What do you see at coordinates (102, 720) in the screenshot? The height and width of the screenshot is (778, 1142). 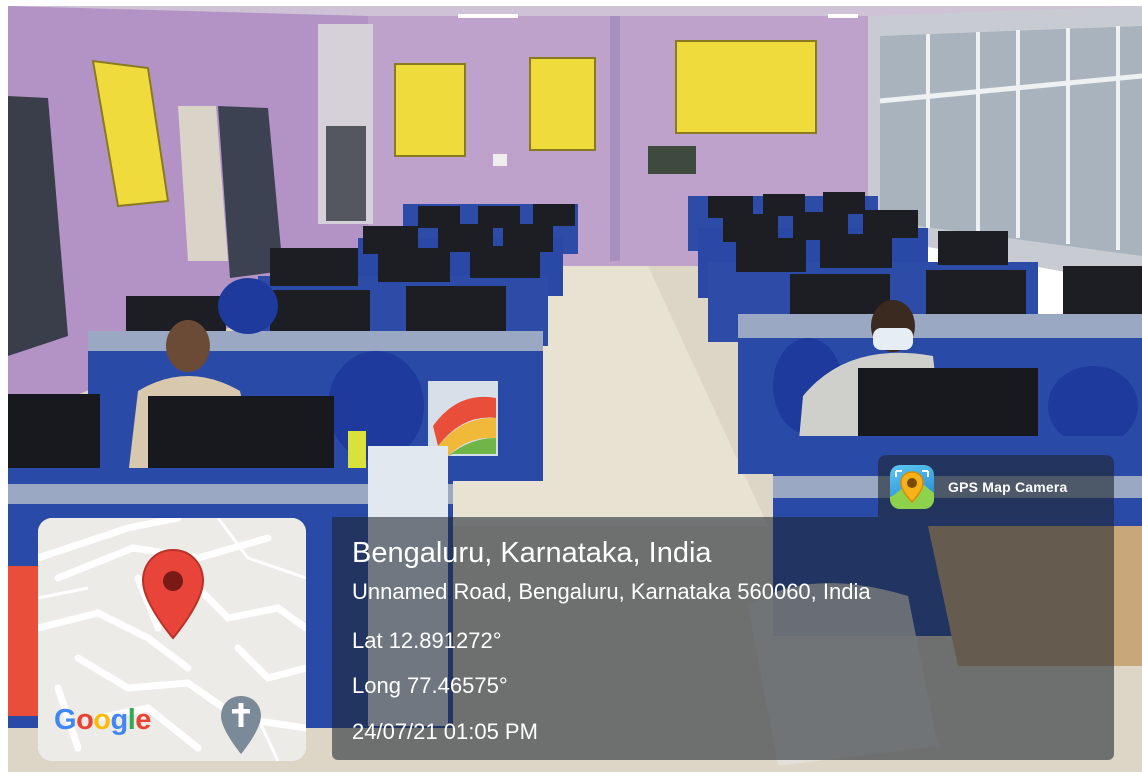 I see `google-logo: Google` at bounding box center [102, 720].